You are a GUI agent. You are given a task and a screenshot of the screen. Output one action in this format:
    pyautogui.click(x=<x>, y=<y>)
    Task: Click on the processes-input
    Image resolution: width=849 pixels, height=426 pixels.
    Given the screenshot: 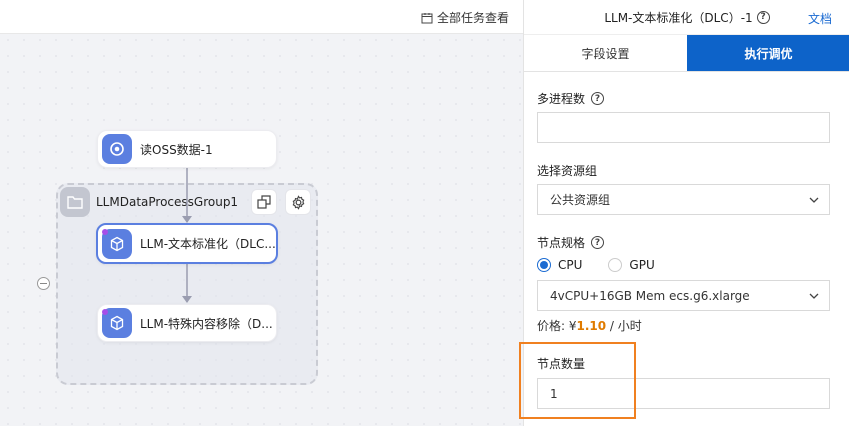 What is the action you would take?
    pyautogui.click(x=683, y=127)
    